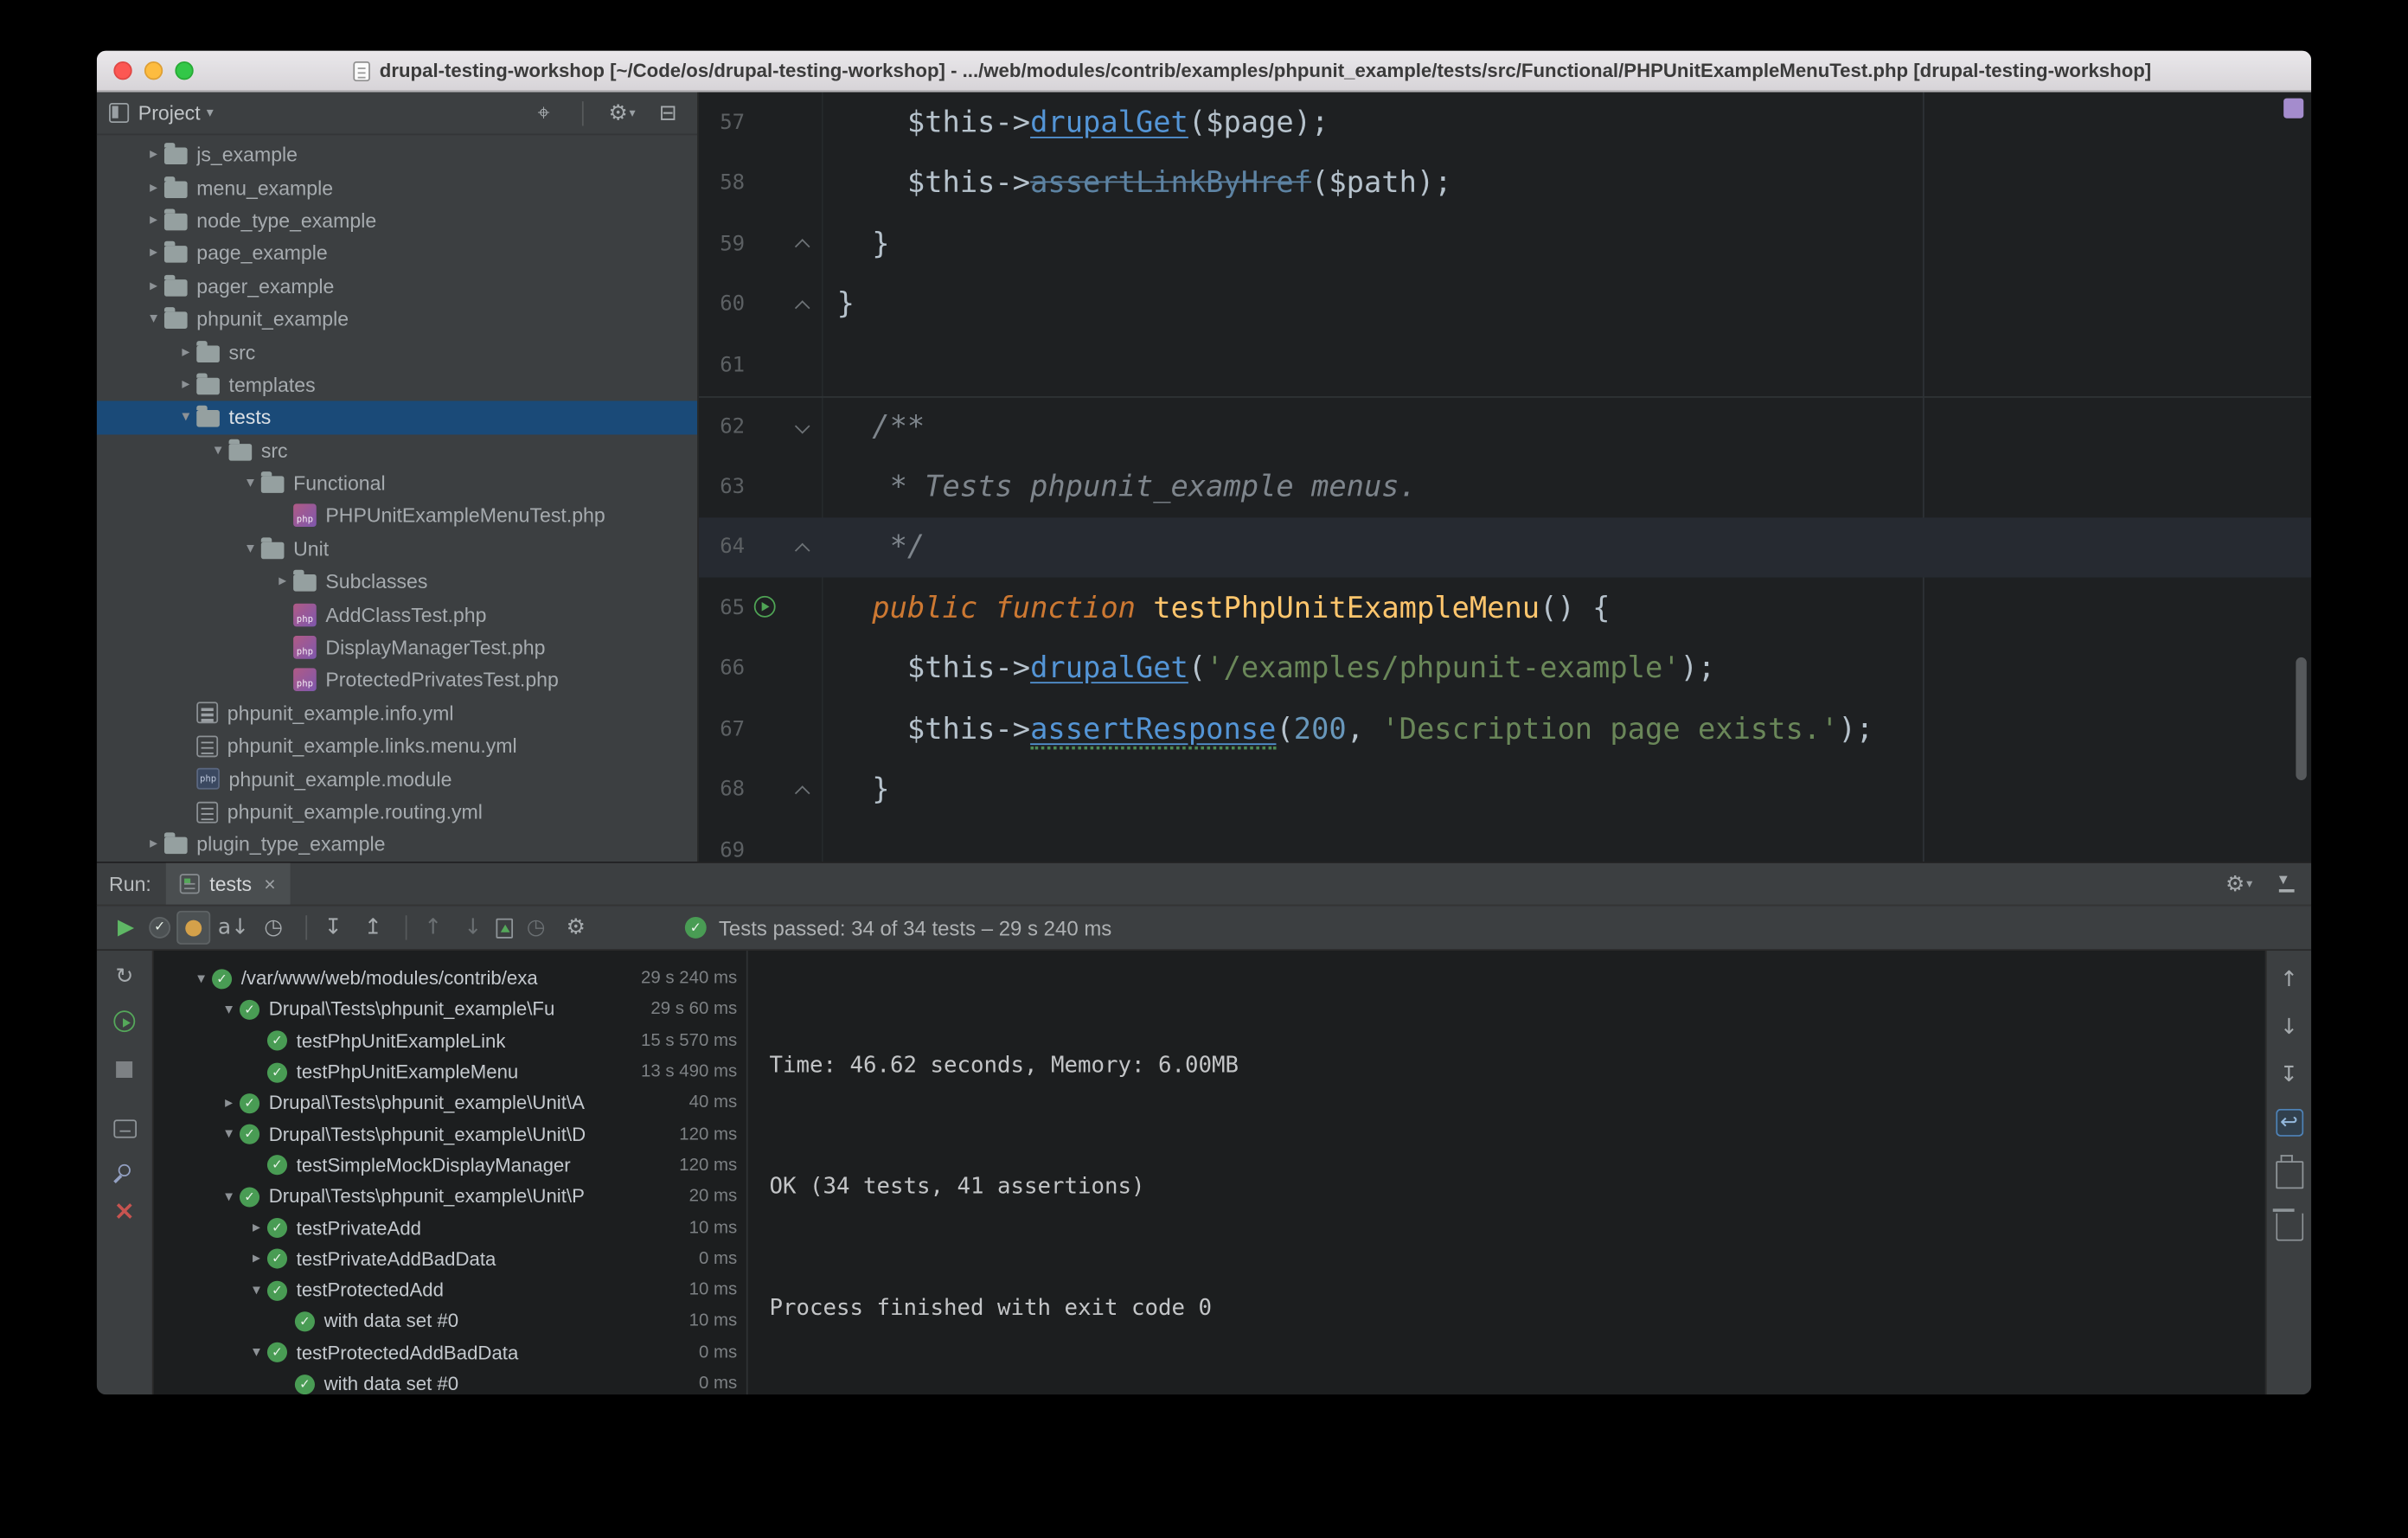 This screenshot has width=2408, height=1538. What do you see at coordinates (397, 550) in the screenshot?
I see `project-item-unit: ▾ Unit` at bounding box center [397, 550].